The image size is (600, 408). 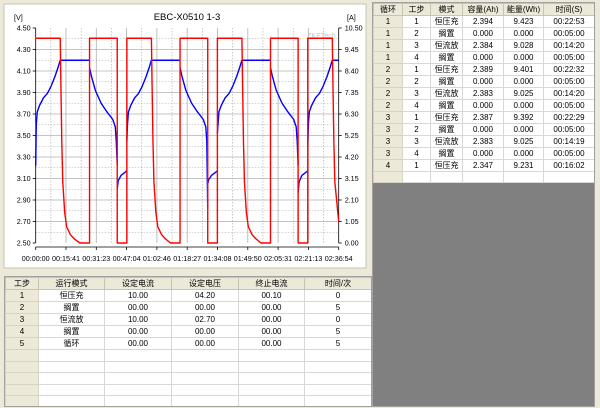 What do you see at coordinates (523, 9) in the screenshot?
I see `column-header: 能量(Wh)` at bounding box center [523, 9].